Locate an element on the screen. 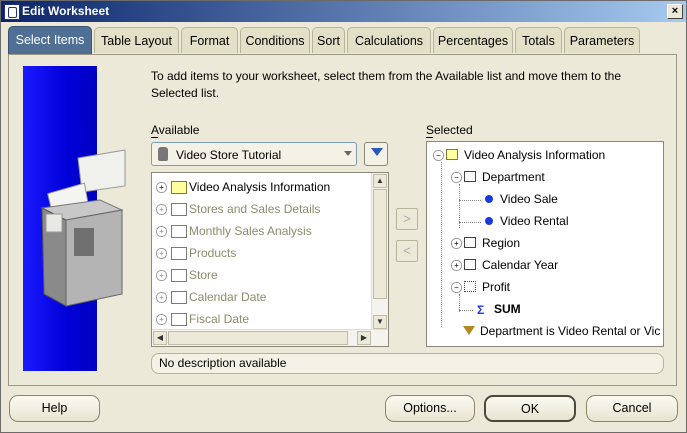  move-right-button: > is located at coordinates (407, 219).